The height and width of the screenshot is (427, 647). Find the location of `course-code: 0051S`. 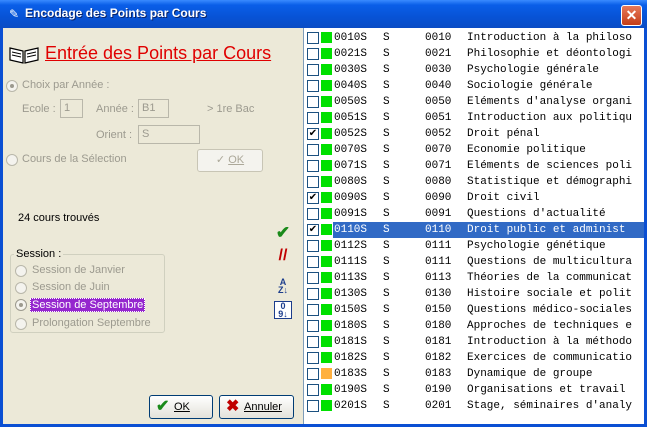

course-code: 0051S is located at coordinates (351, 118).